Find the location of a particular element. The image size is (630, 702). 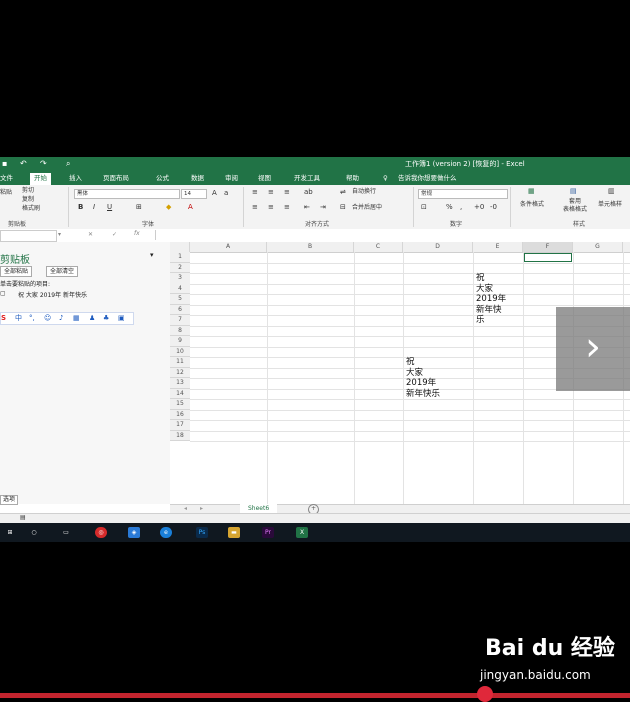

row-header: 10 is located at coordinates (180, 351).